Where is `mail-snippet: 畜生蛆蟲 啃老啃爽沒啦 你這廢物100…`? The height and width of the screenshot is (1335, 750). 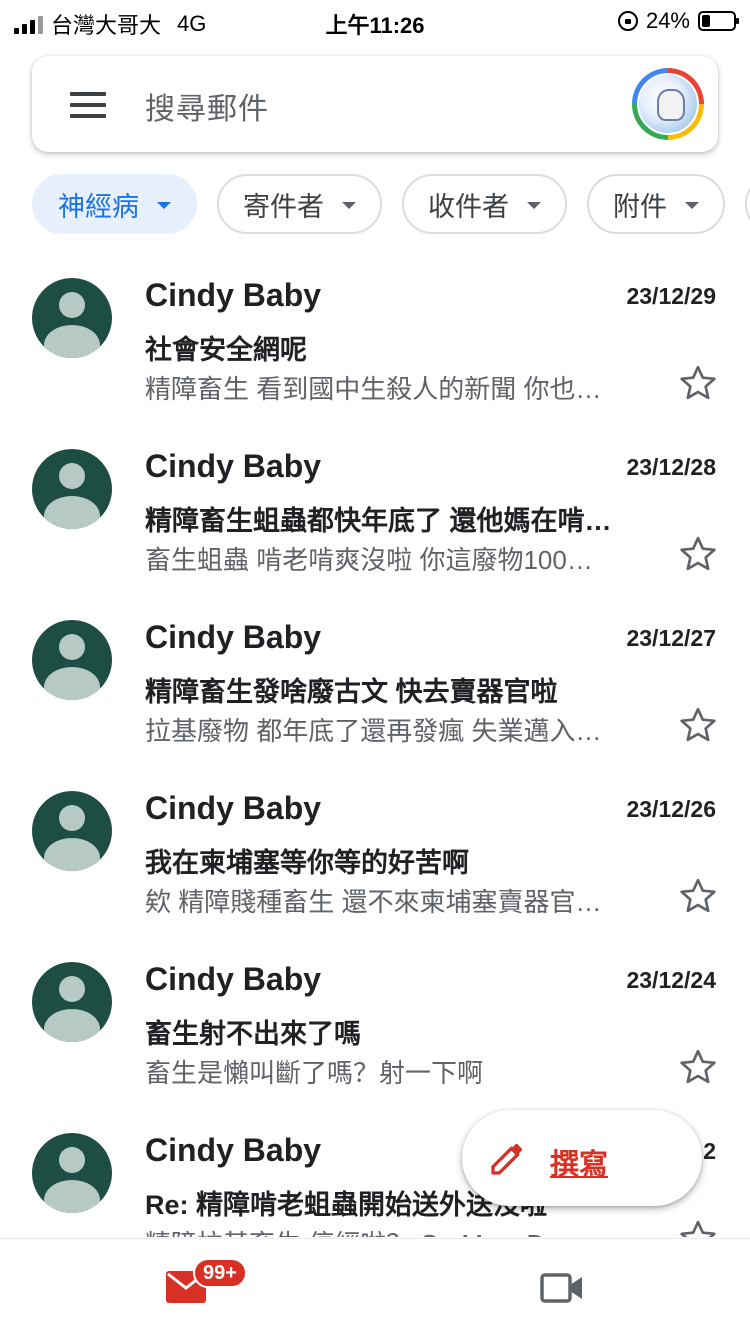 mail-snippet: 畜生蛆蟲 啃老啃爽沒啦 你這廢物100… is located at coordinates (369, 560).